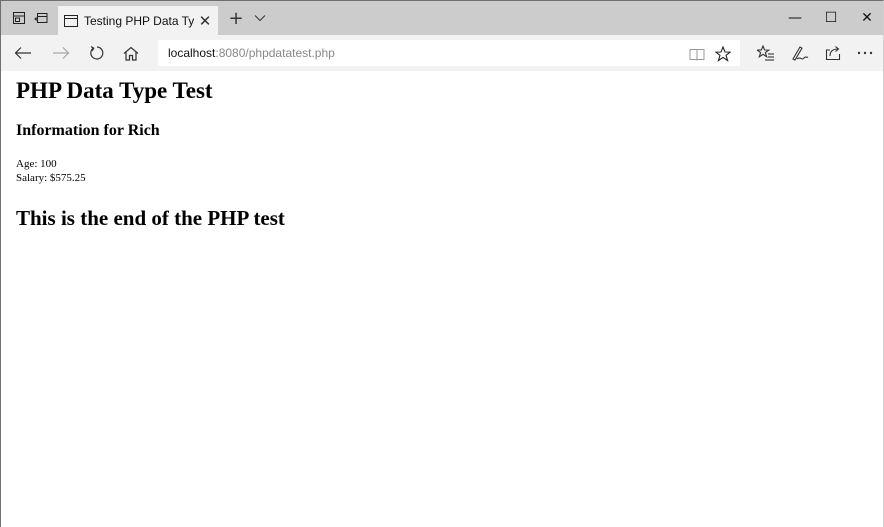 The width and height of the screenshot is (884, 527). Describe the element at coordinates (723, 54) in the screenshot. I see `favorite-star-icon` at that location.